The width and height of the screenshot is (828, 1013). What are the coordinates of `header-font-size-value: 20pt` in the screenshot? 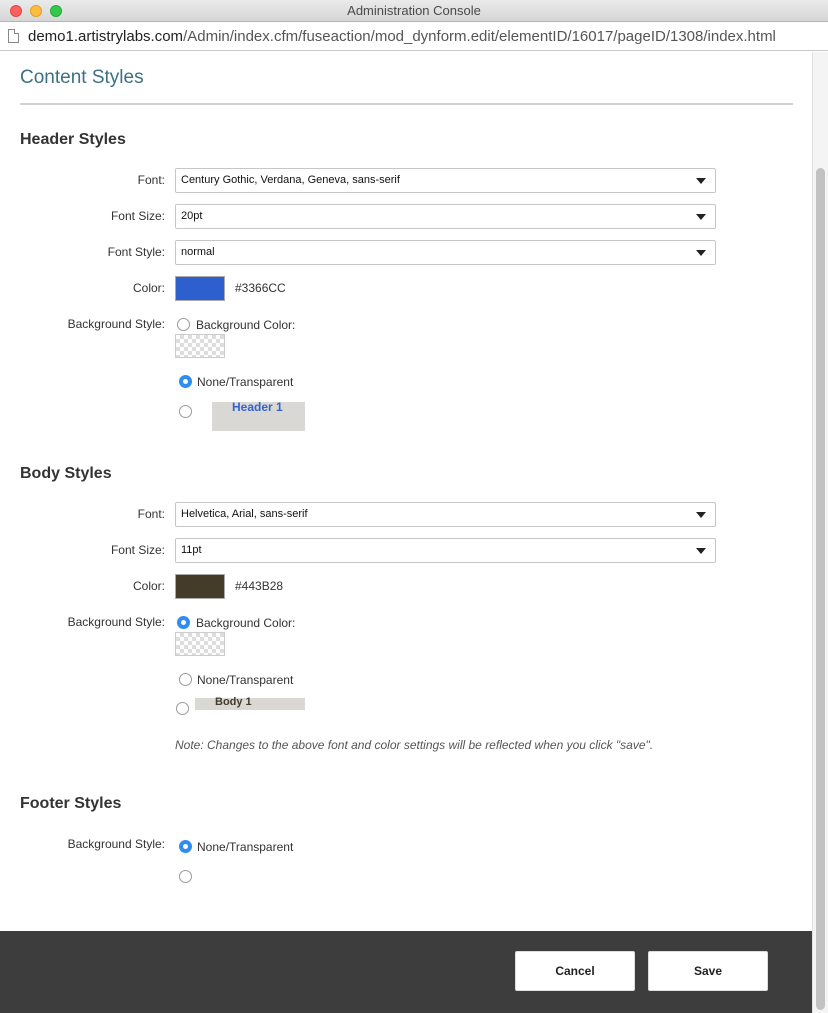 It's located at (192, 216).